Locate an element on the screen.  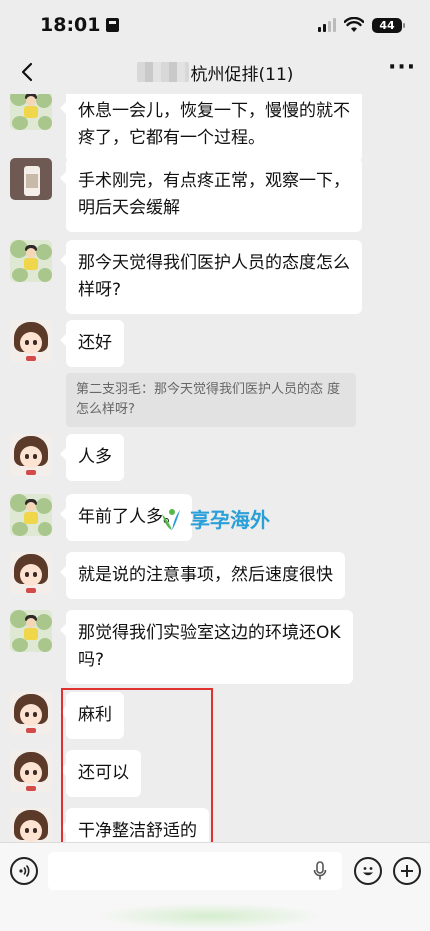
message-bubble: 就是说的注意事项，然后速度很快 is located at coordinates (202, 575).